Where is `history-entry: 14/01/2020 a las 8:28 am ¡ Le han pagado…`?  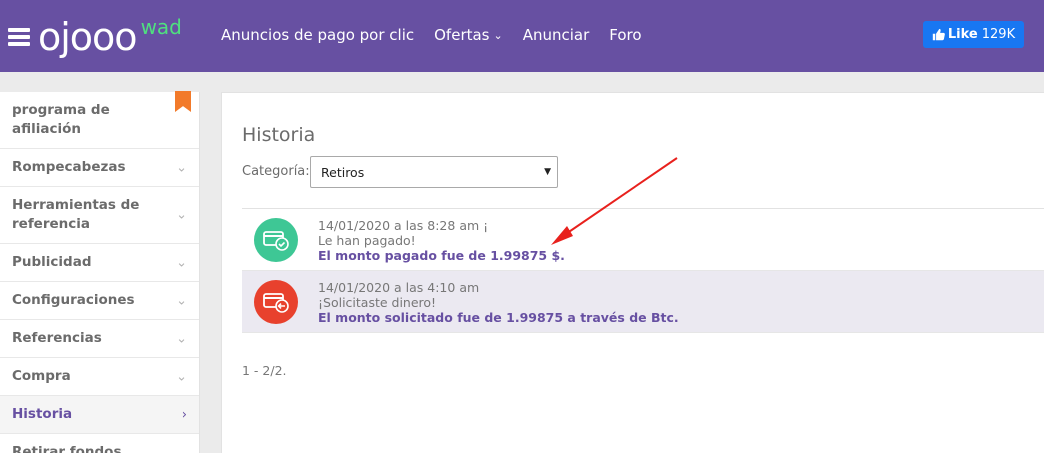 history-entry: 14/01/2020 a las 8:28 am ¡ Le han pagado… is located at coordinates (643, 240).